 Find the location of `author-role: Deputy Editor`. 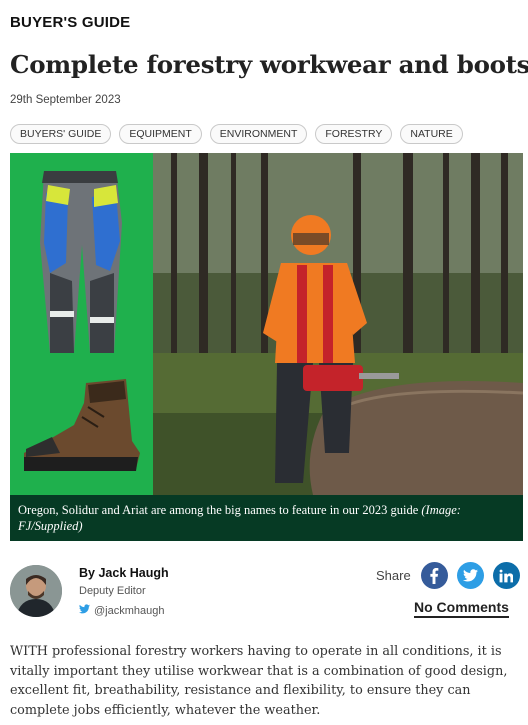

author-role: Deputy Editor is located at coordinates (112, 591).